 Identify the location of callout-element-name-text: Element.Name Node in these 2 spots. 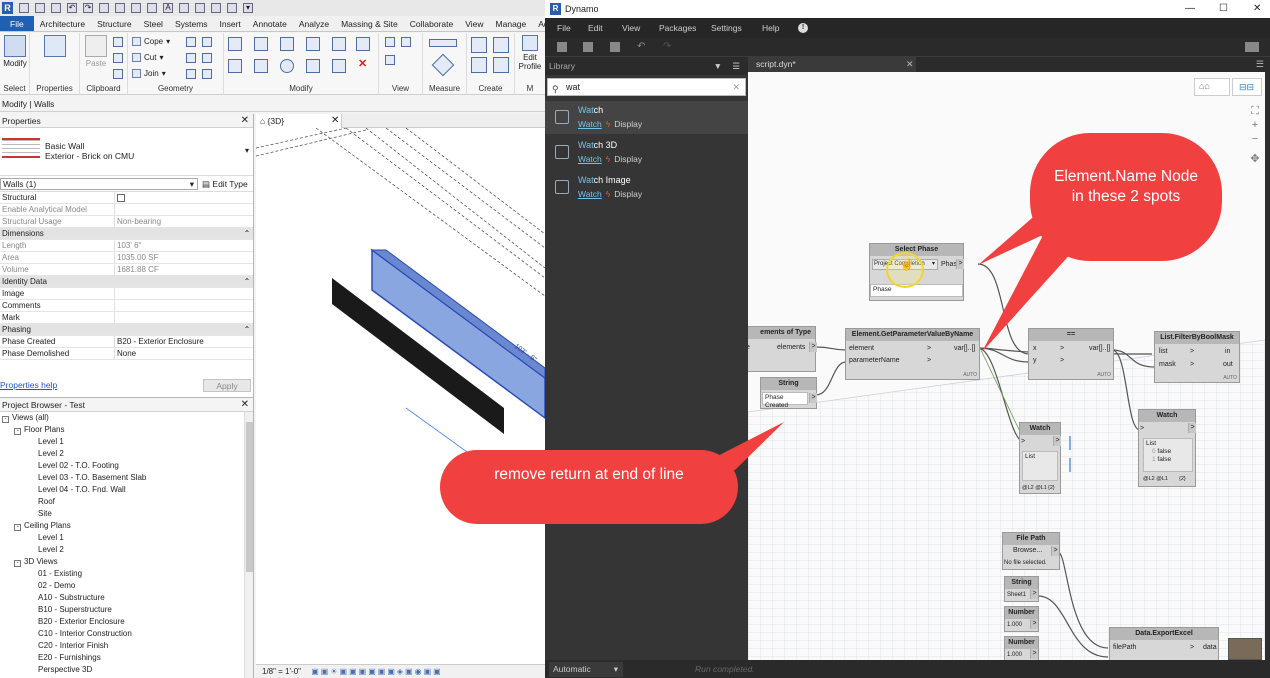
(1126, 186).